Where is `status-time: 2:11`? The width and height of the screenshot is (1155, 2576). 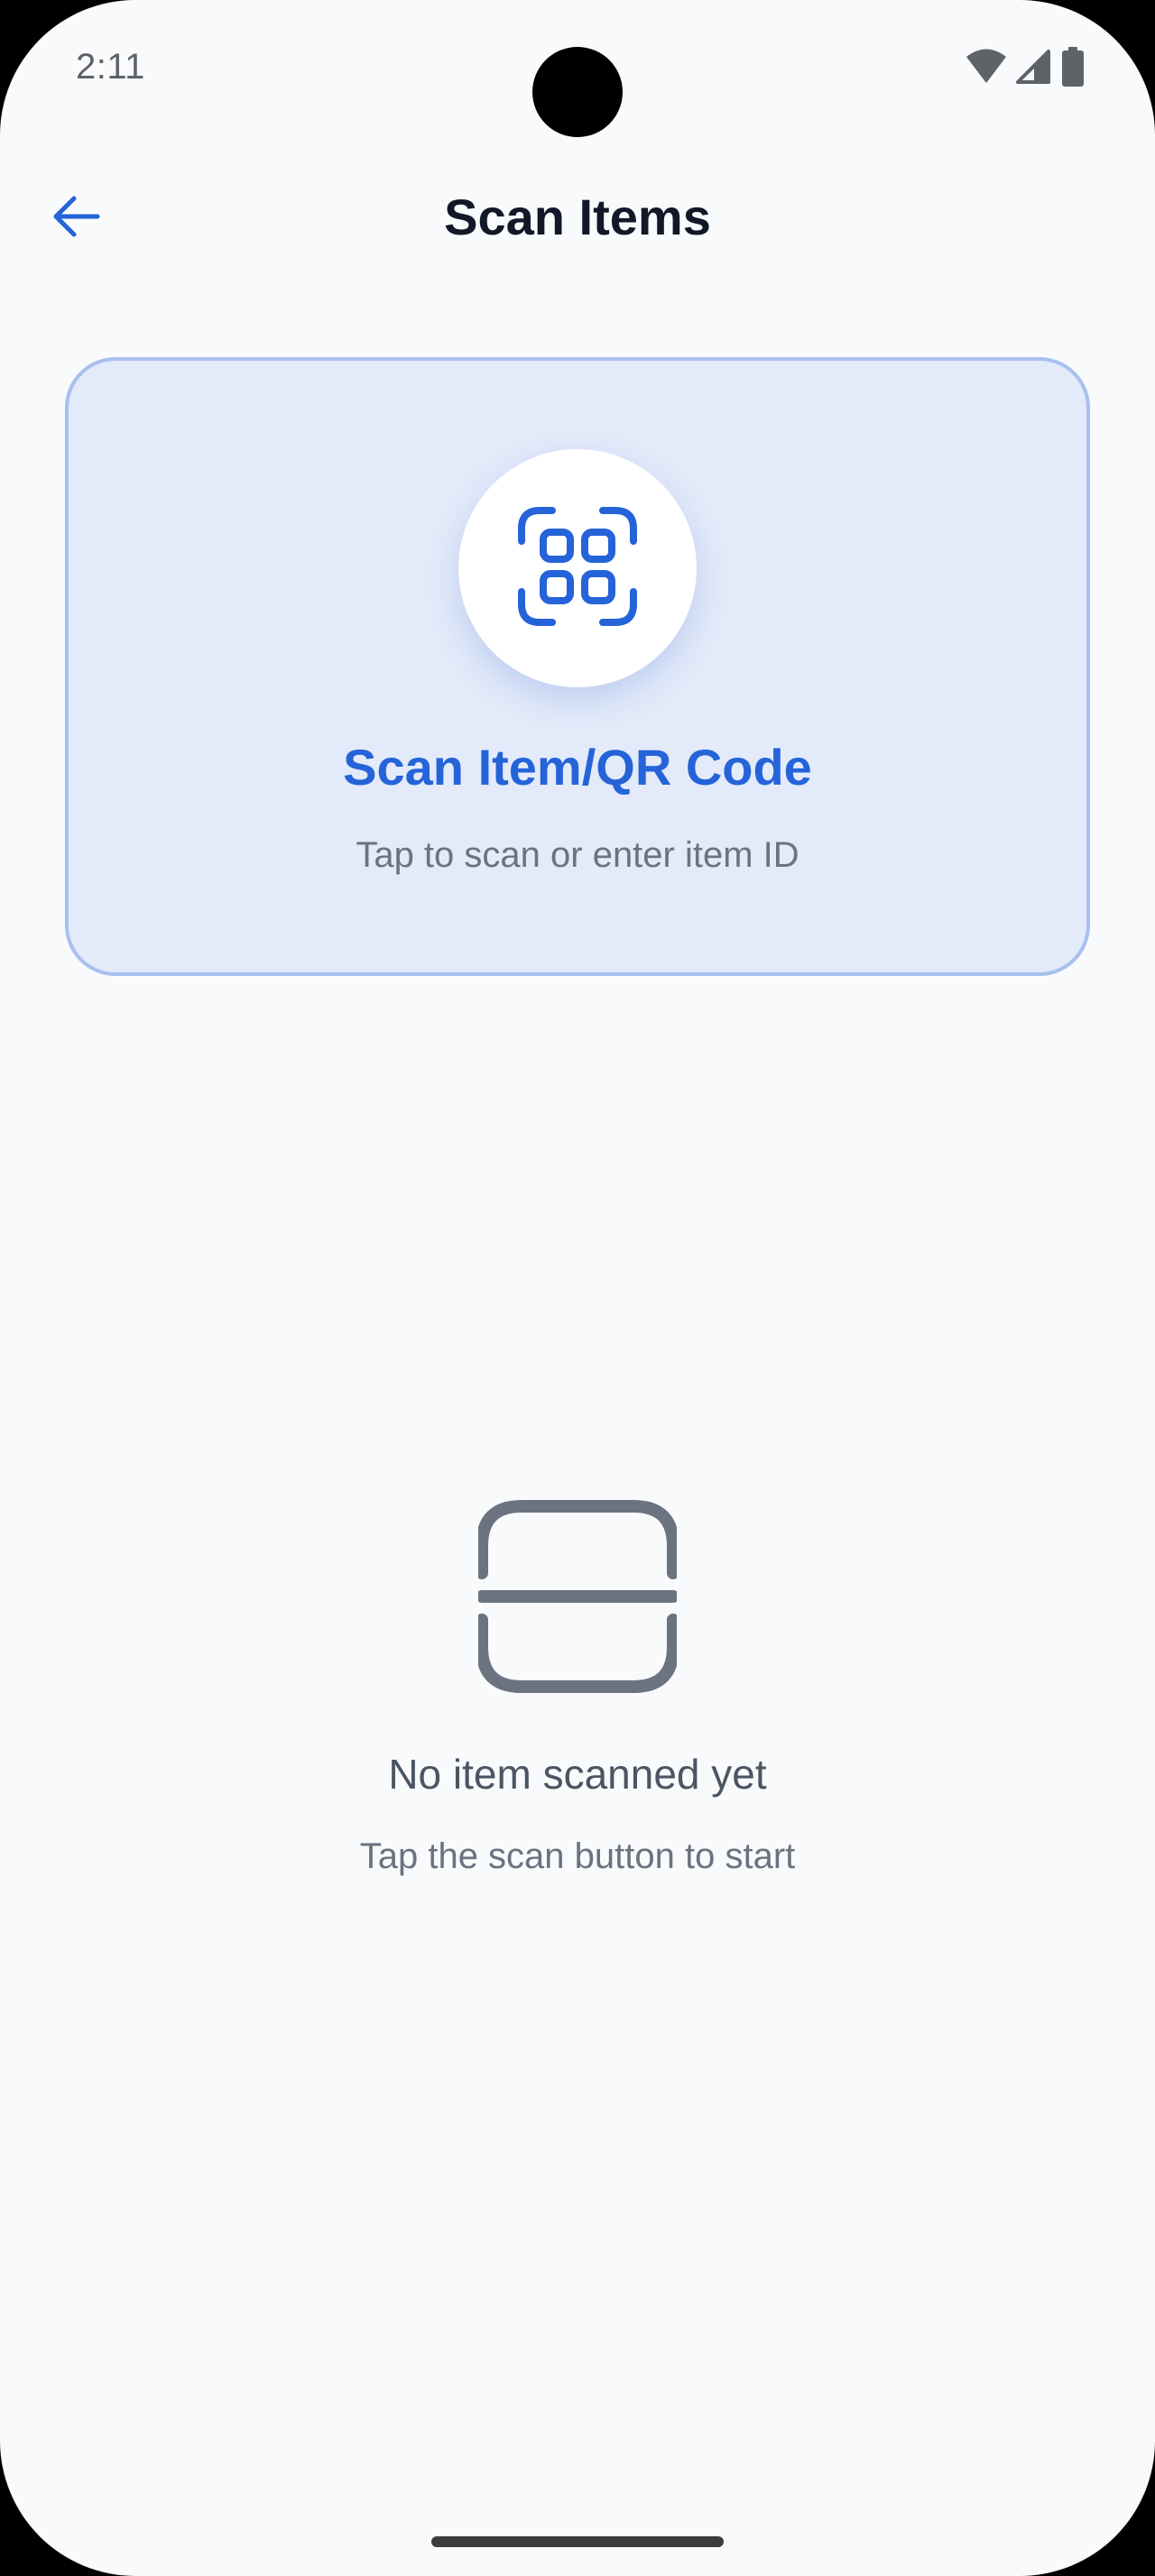 status-time: 2:11 is located at coordinates (110, 67).